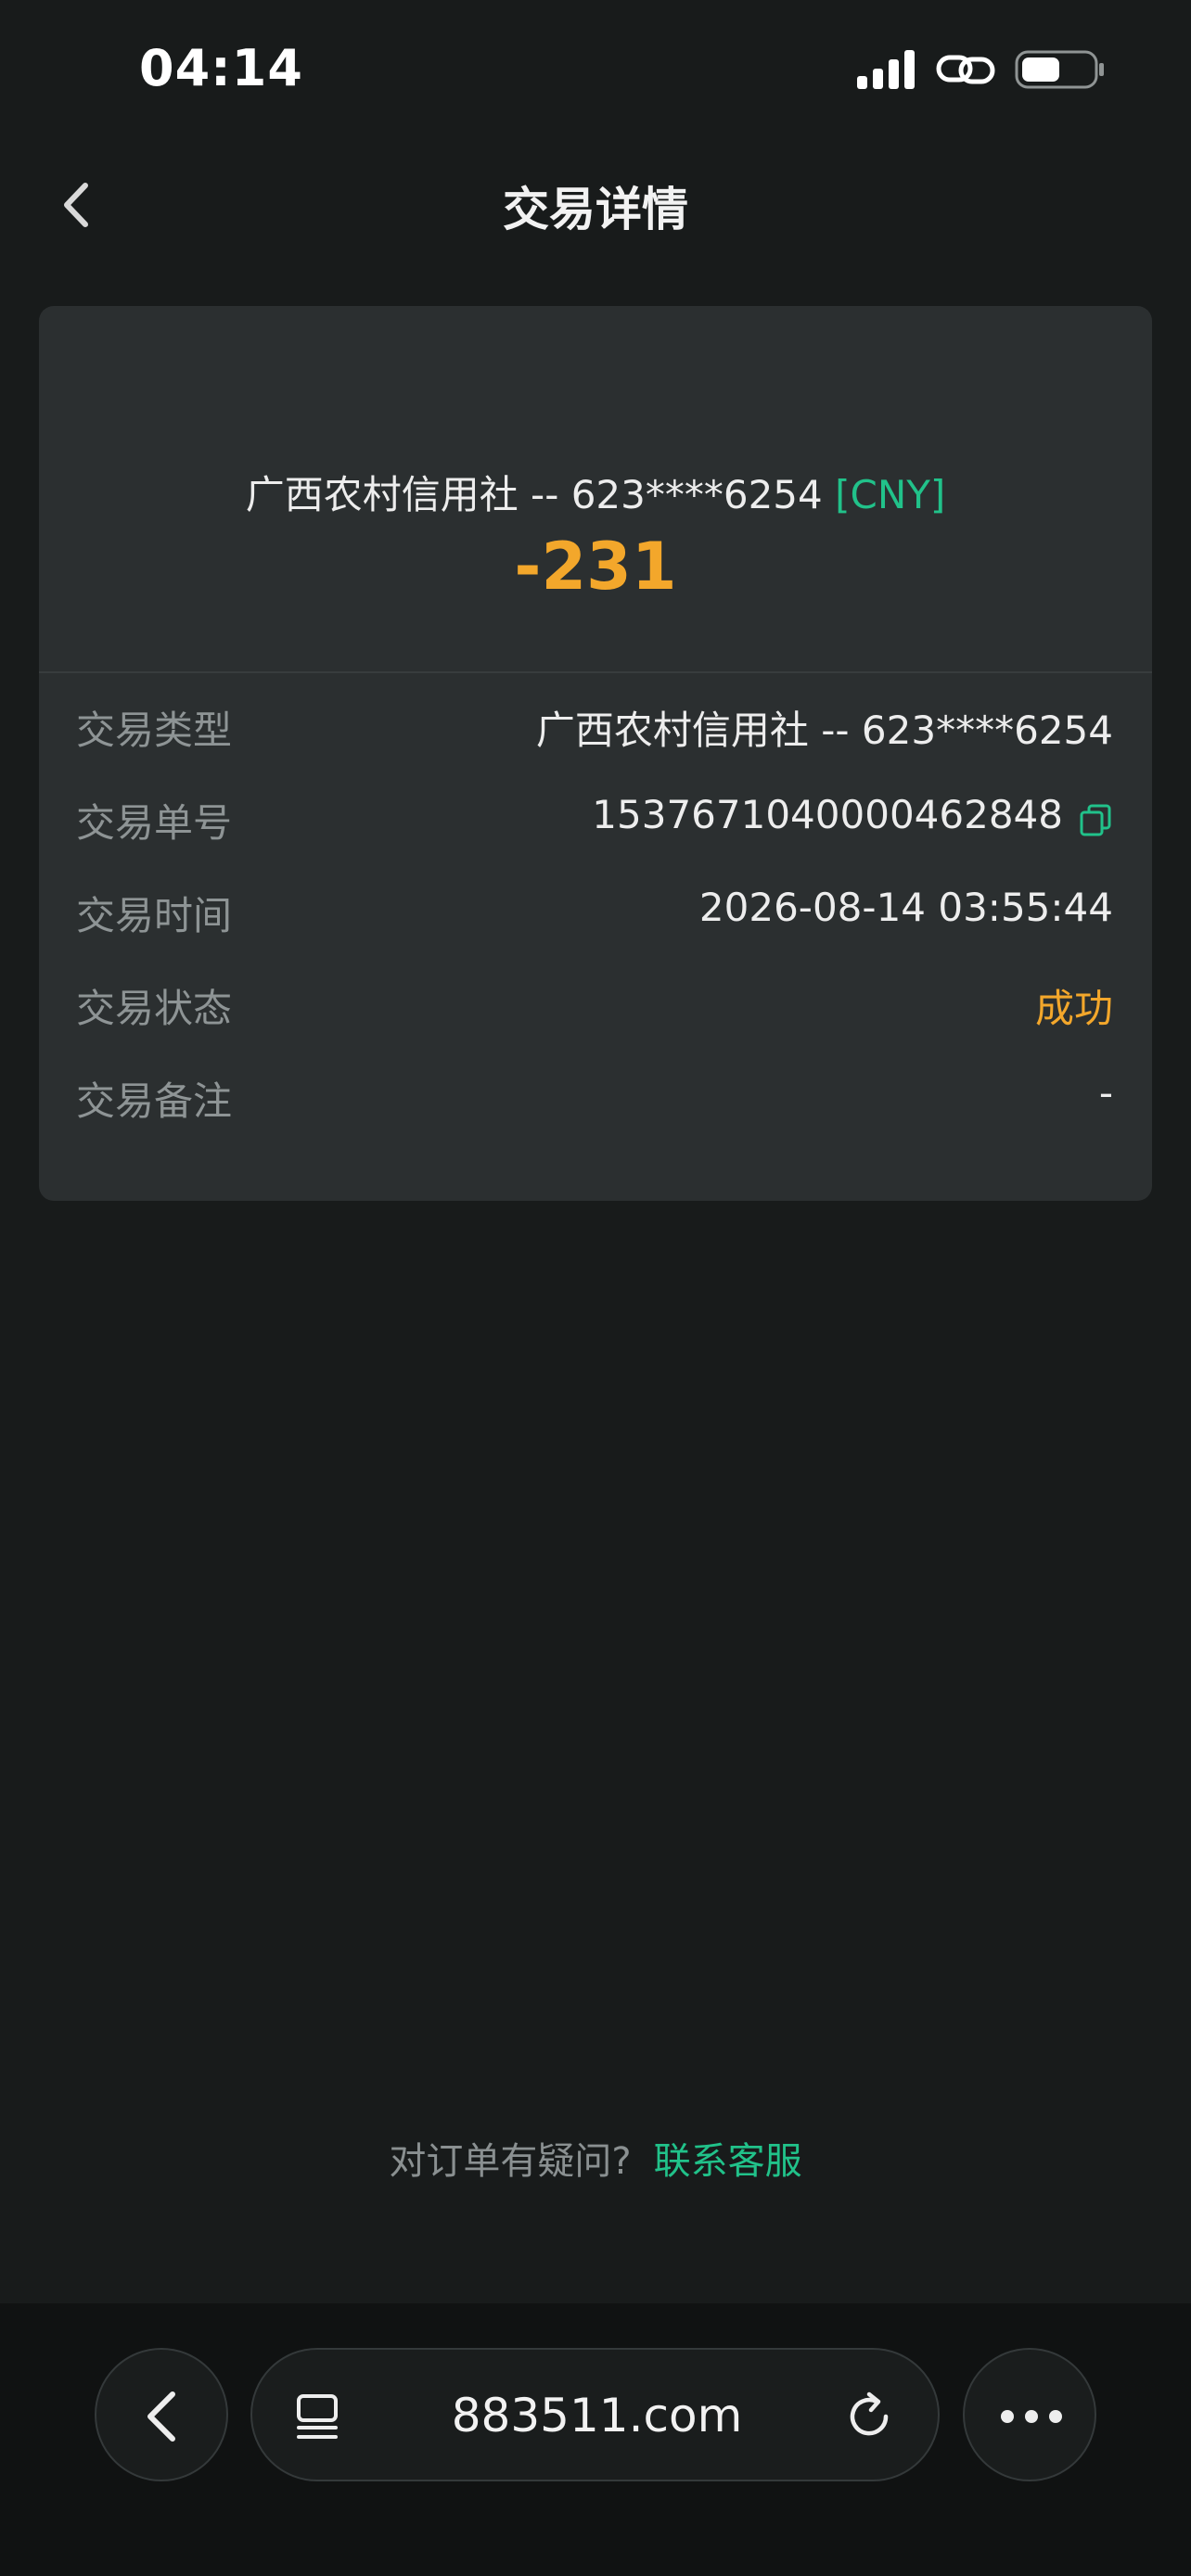 This screenshot has width=1191, height=2576. I want to click on order-number-value: 1537671040000462848, so click(827, 814).